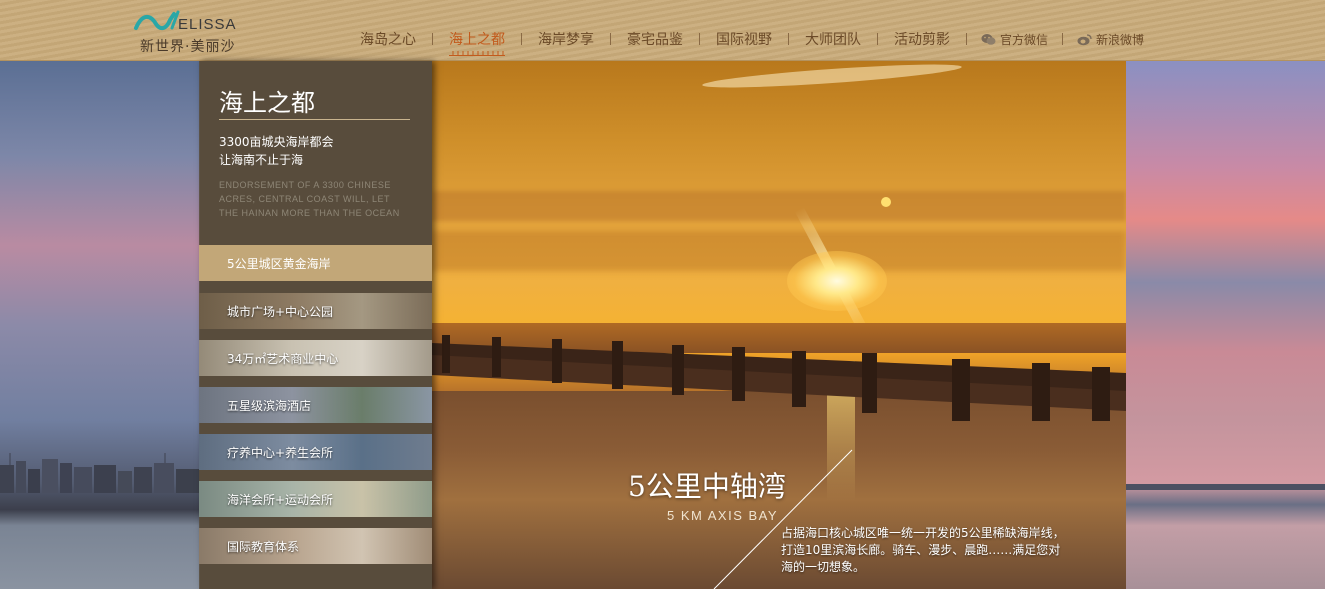  I want to click on english-line: ENDORSEMENT OF A 3300 CHINESE, so click(305, 185).